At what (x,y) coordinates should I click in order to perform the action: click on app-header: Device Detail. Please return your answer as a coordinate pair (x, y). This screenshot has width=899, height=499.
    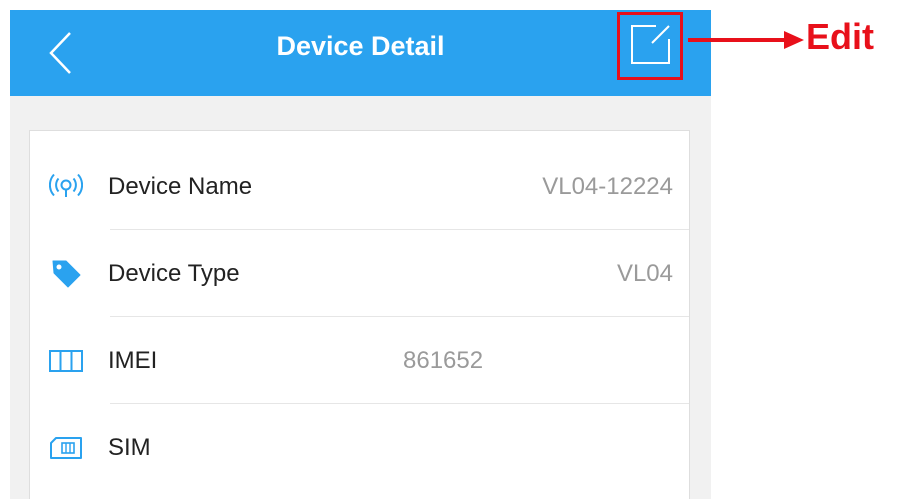
    Looking at the image, I should click on (360, 53).